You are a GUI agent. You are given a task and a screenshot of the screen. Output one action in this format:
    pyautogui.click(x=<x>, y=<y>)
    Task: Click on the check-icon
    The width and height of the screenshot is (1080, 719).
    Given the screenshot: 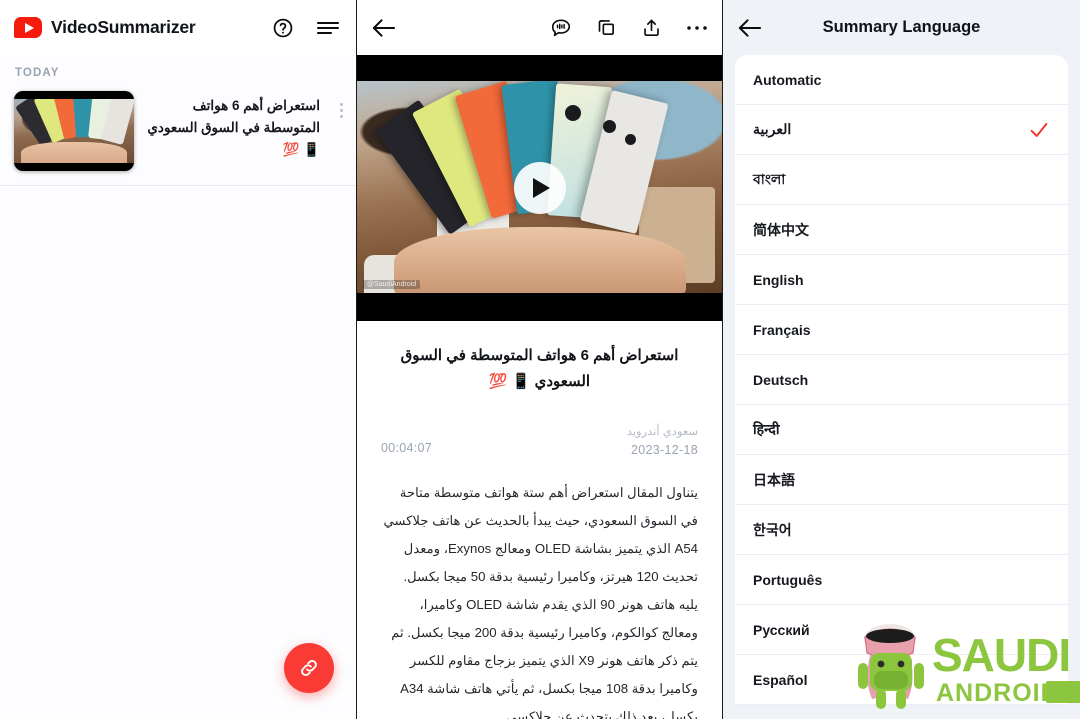 What is the action you would take?
    pyautogui.click(x=1039, y=130)
    